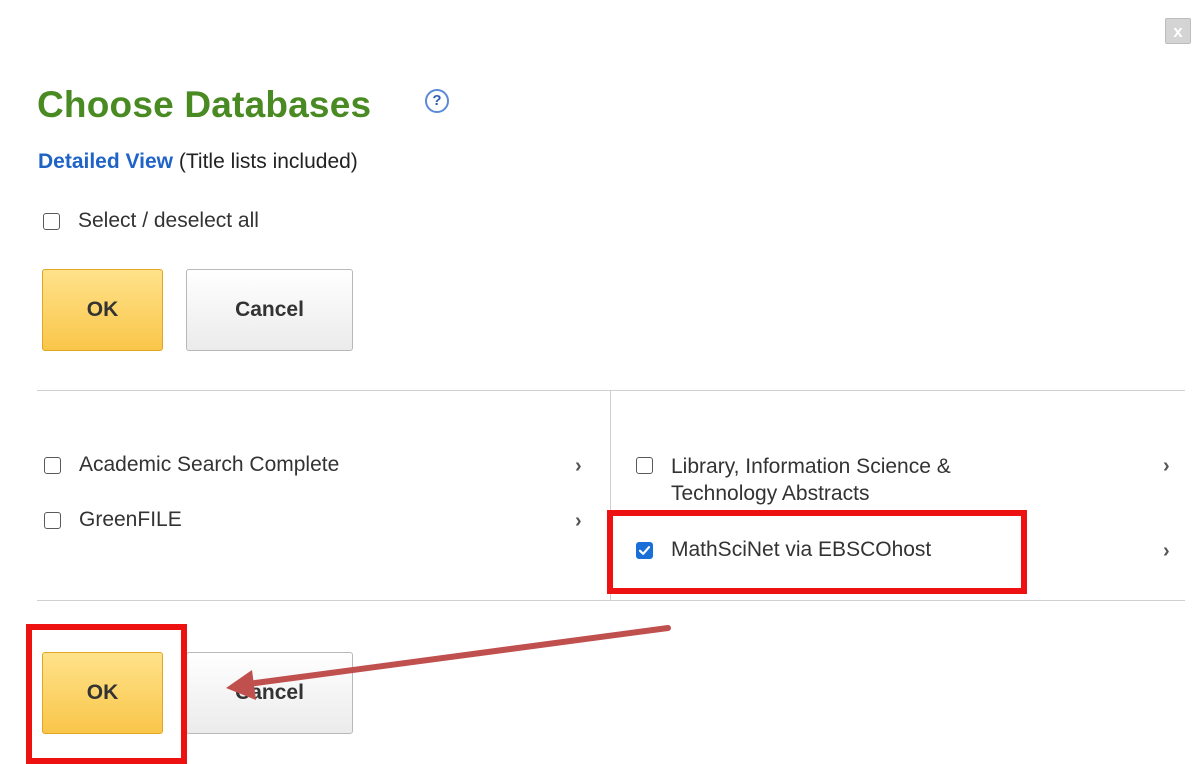  I want to click on arrow-head, so click(241, 685).